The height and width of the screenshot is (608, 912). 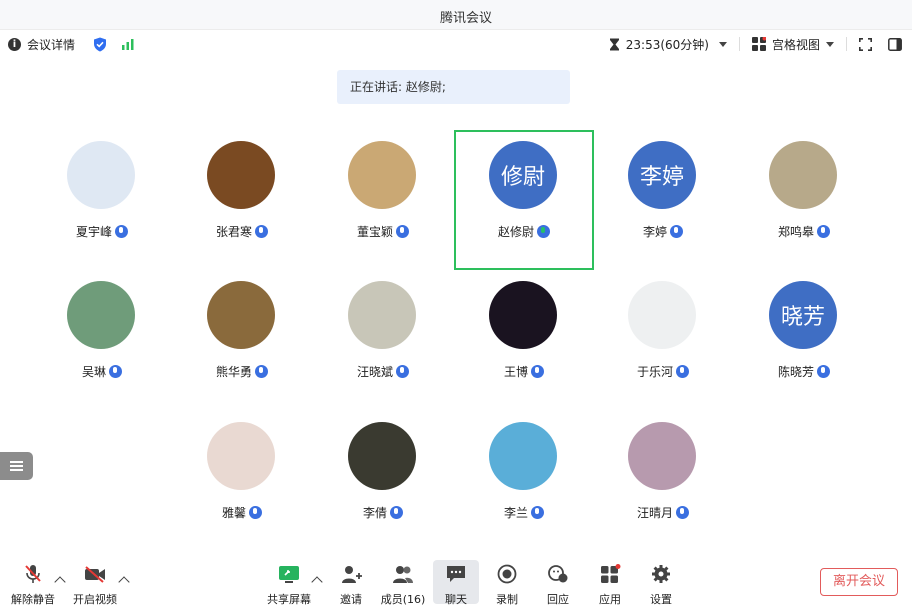 What do you see at coordinates (654, 513) in the screenshot?
I see `participant-name: 汪晴月` at bounding box center [654, 513].